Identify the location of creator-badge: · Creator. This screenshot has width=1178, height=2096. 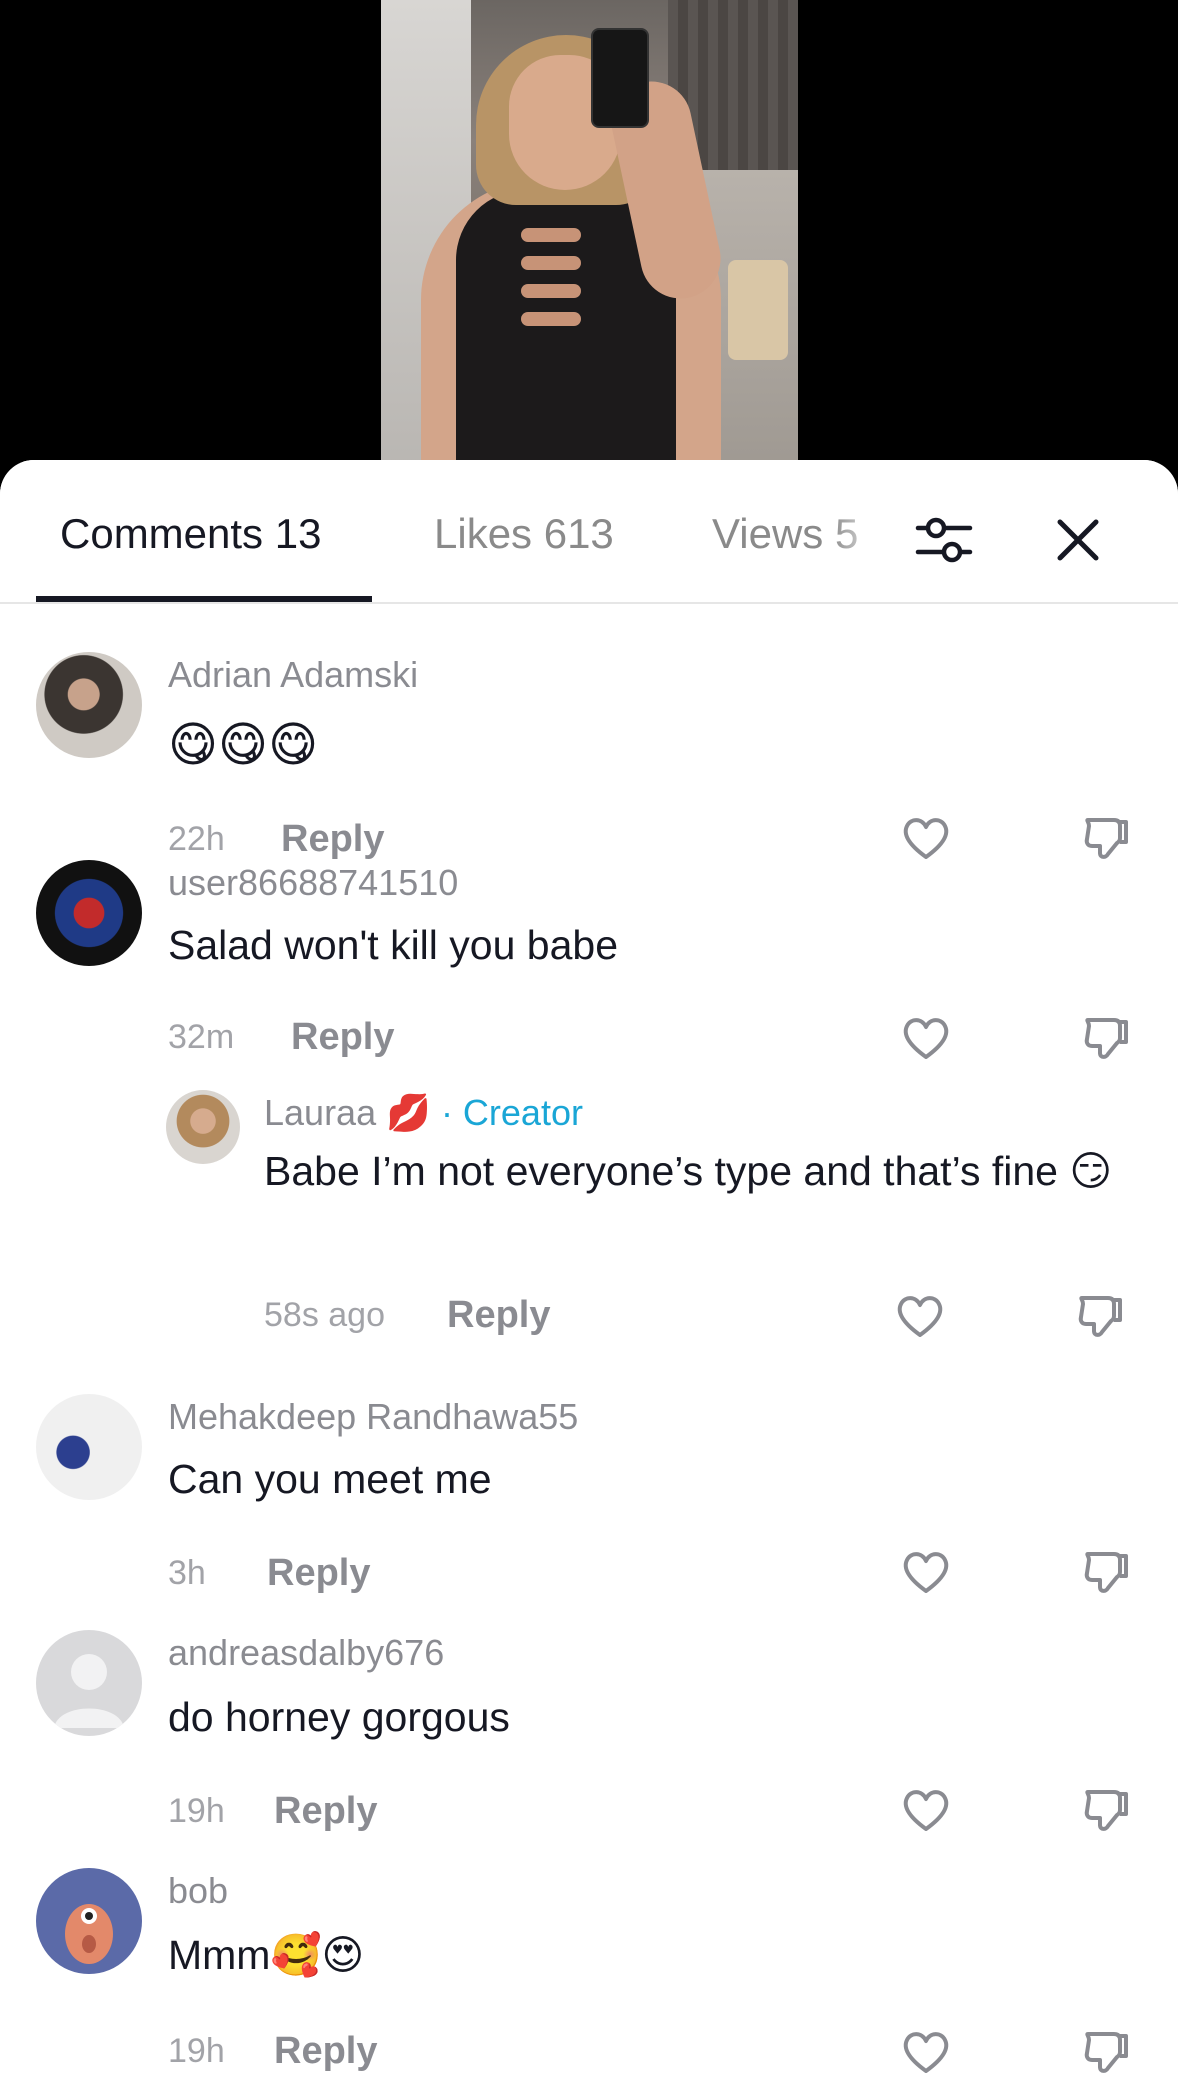
(511, 1112).